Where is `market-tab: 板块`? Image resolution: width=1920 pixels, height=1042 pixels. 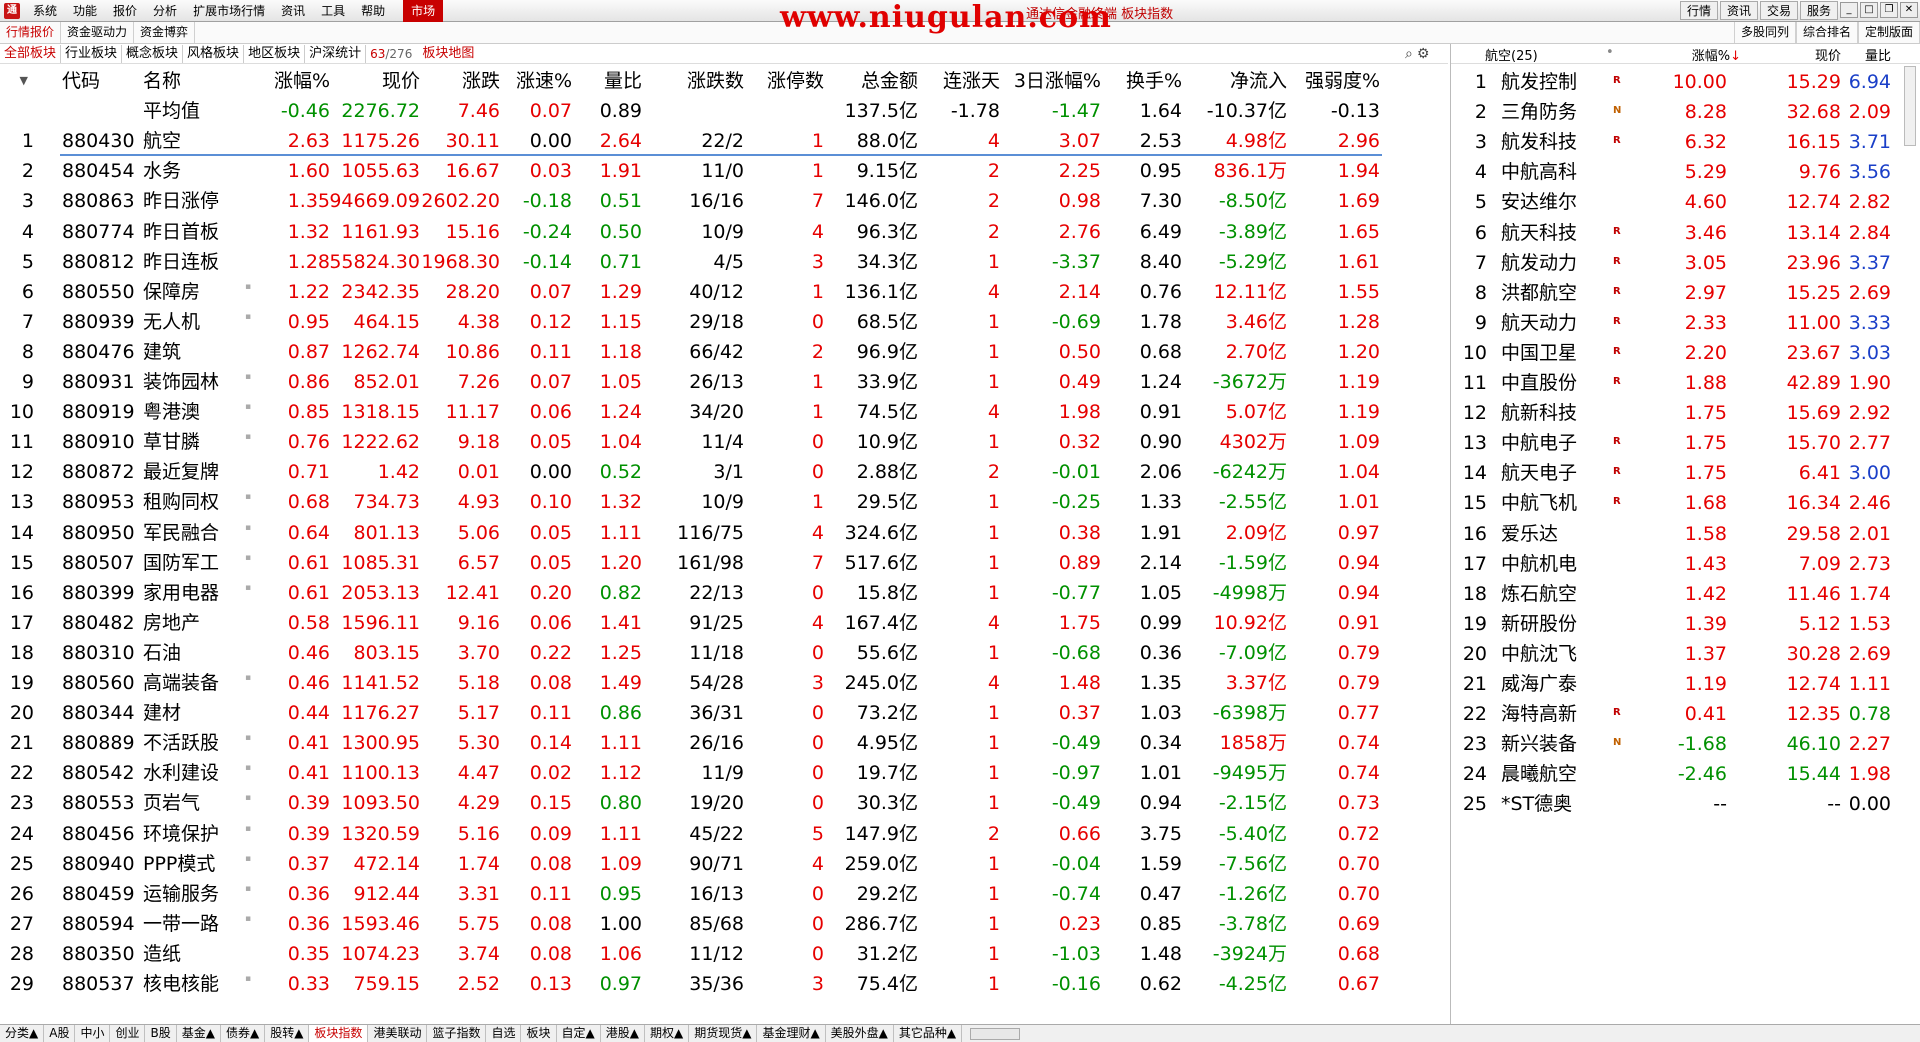 market-tab: 板块 is located at coordinates (539, 1033).